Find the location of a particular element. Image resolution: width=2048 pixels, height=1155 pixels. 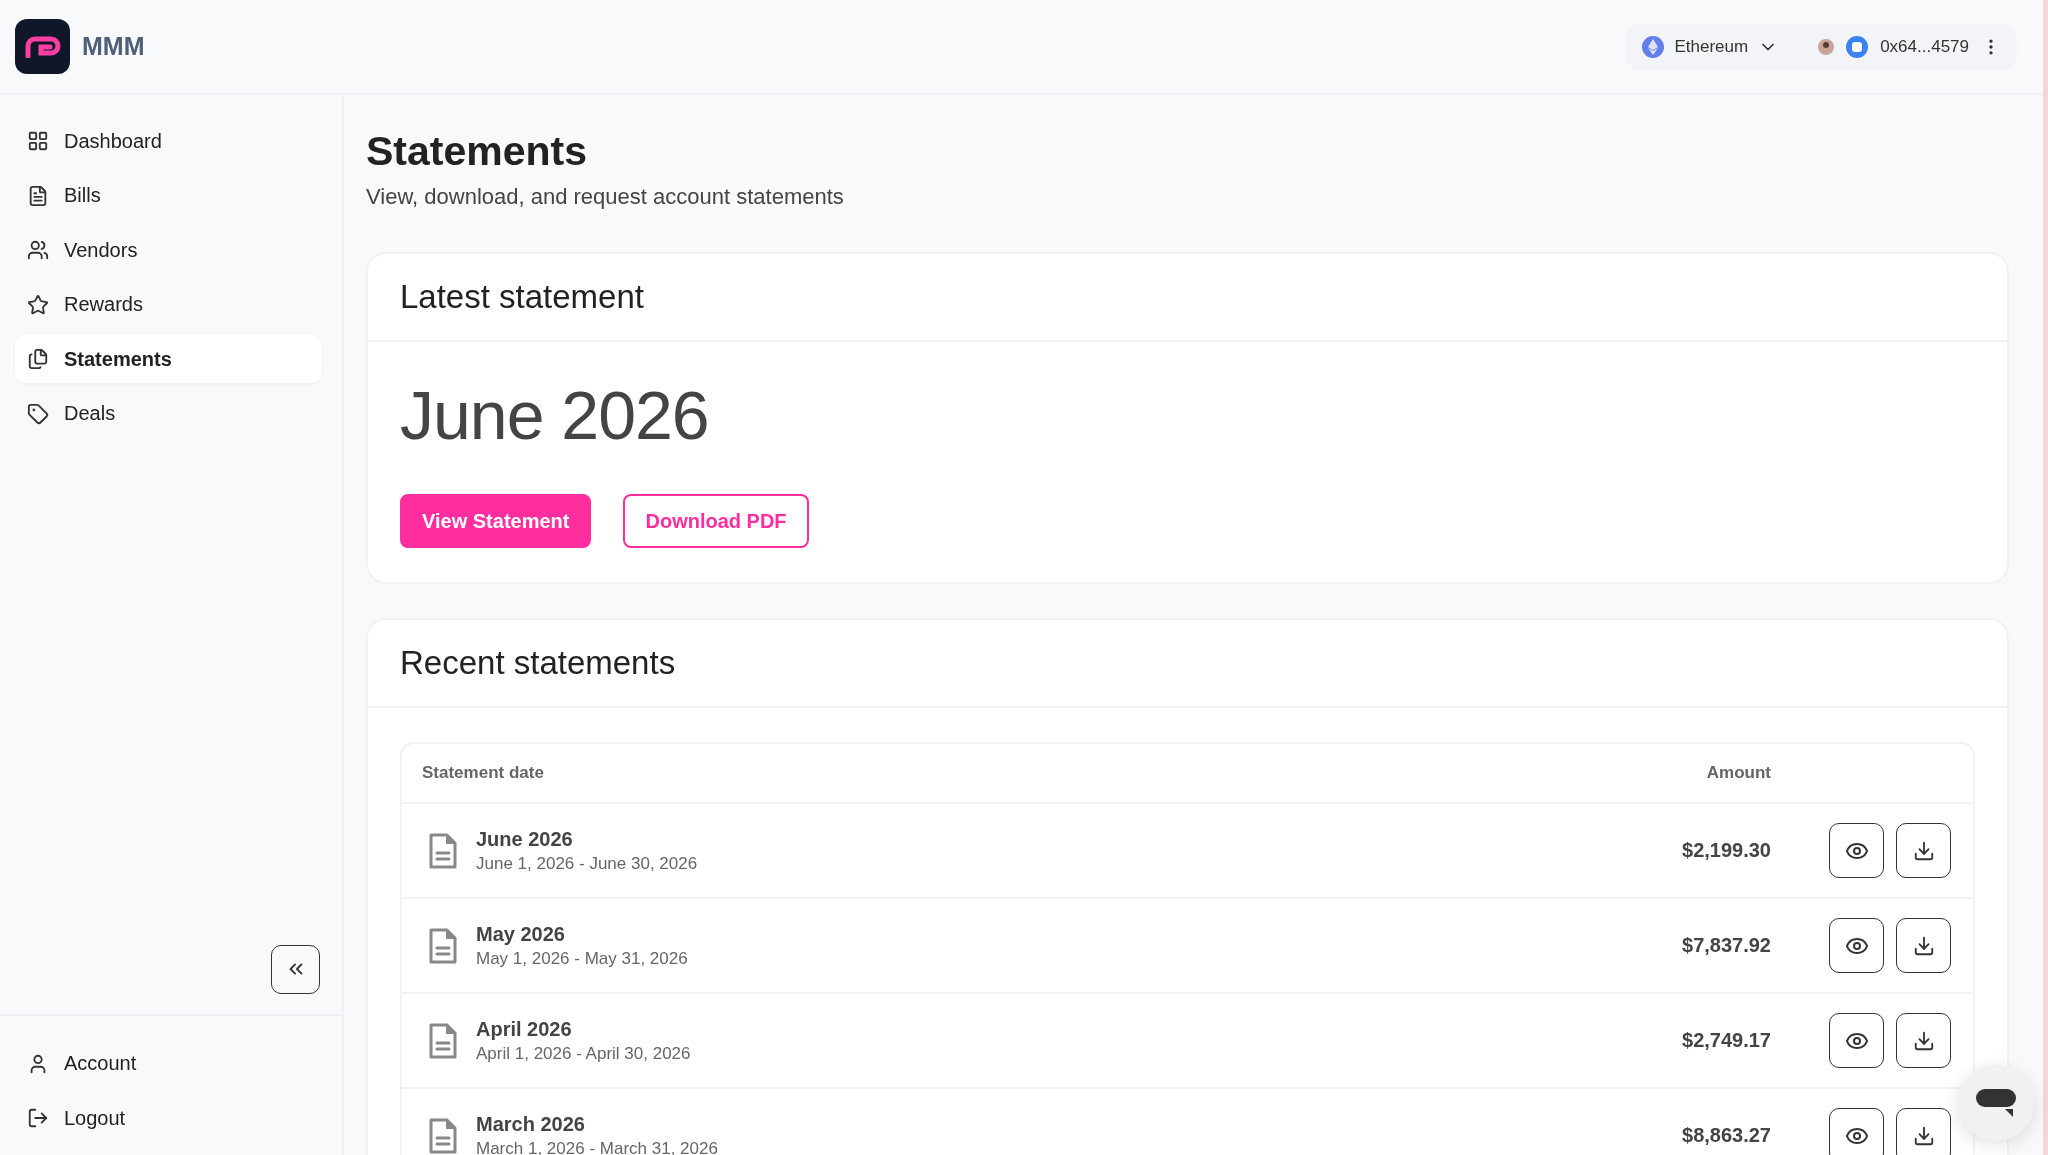

statement-amount: $2,749.17 is located at coordinates (1726, 1041).